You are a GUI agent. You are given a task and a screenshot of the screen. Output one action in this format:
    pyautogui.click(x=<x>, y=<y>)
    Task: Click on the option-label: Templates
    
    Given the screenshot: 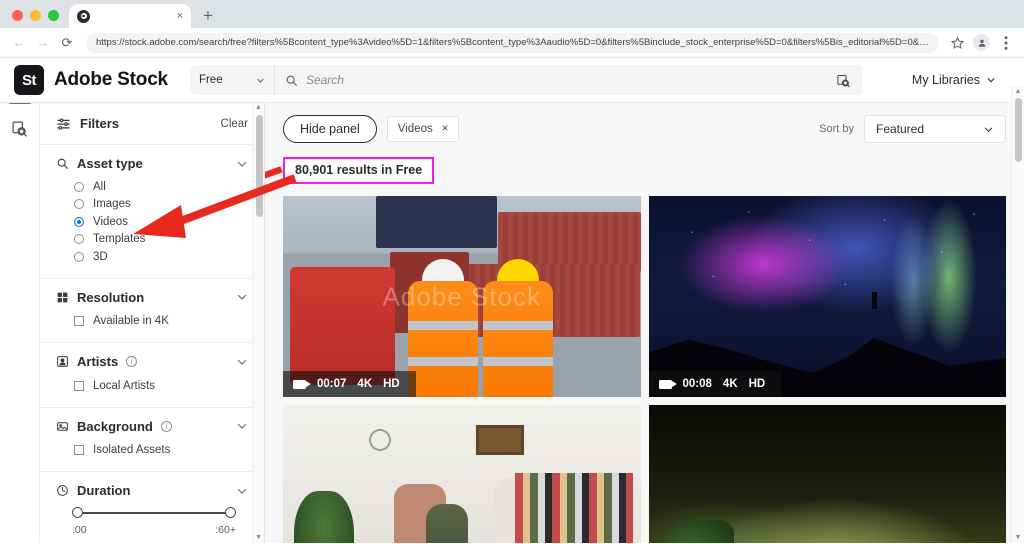 What is the action you would take?
    pyautogui.click(x=119, y=239)
    